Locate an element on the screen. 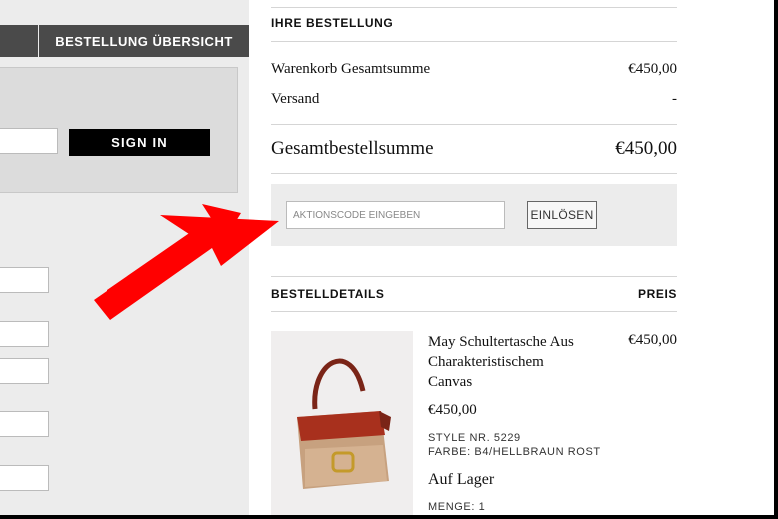  tab-previous-step is located at coordinates (19, 41).